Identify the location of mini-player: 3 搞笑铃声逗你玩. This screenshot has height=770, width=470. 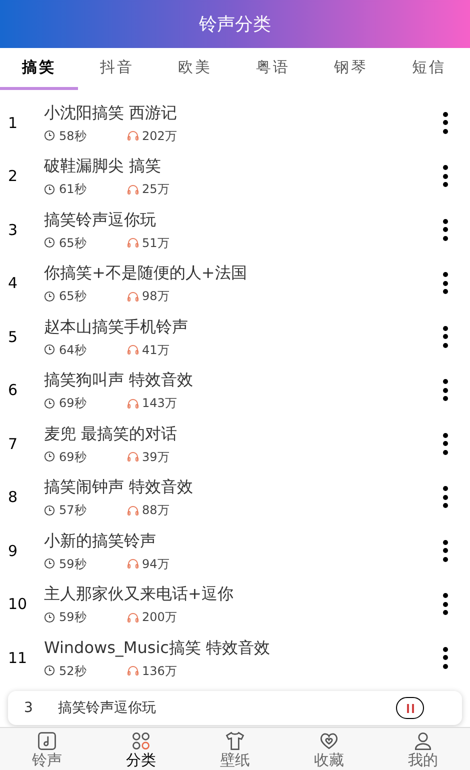
(235, 708).